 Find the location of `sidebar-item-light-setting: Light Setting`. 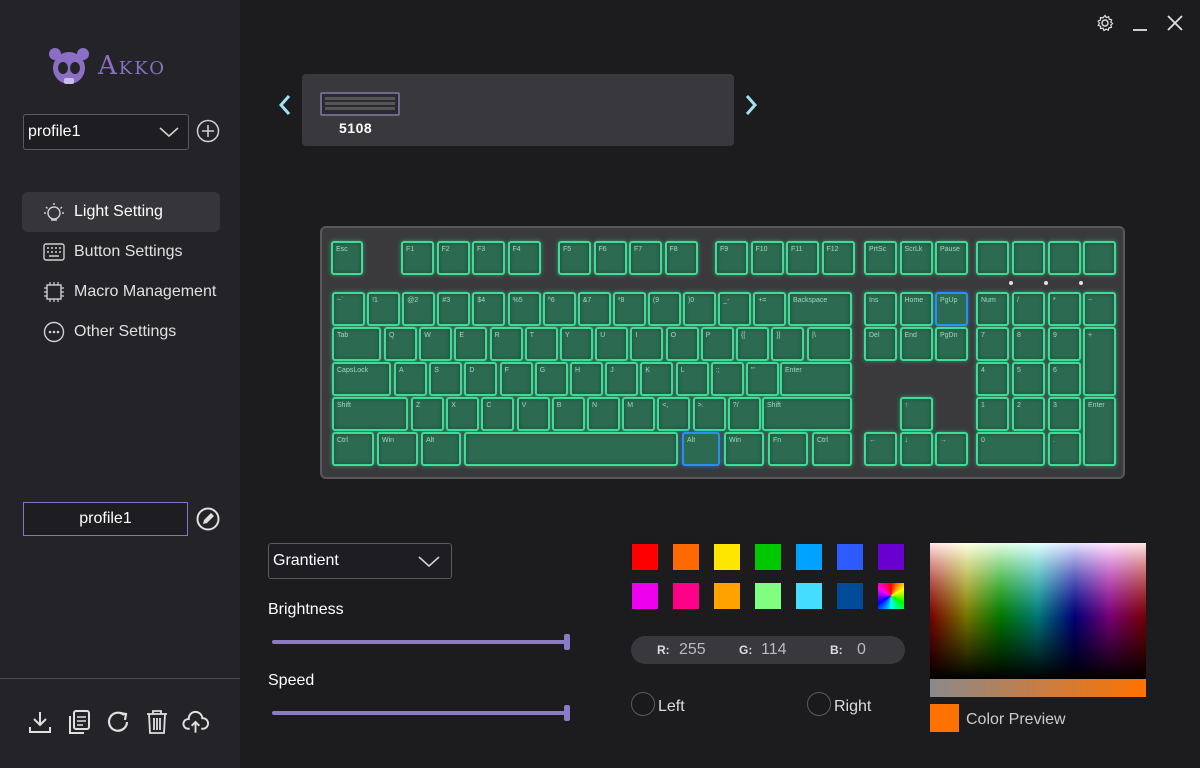

sidebar-item-light-setting: Light Setting is located at coordinates (121, 212).